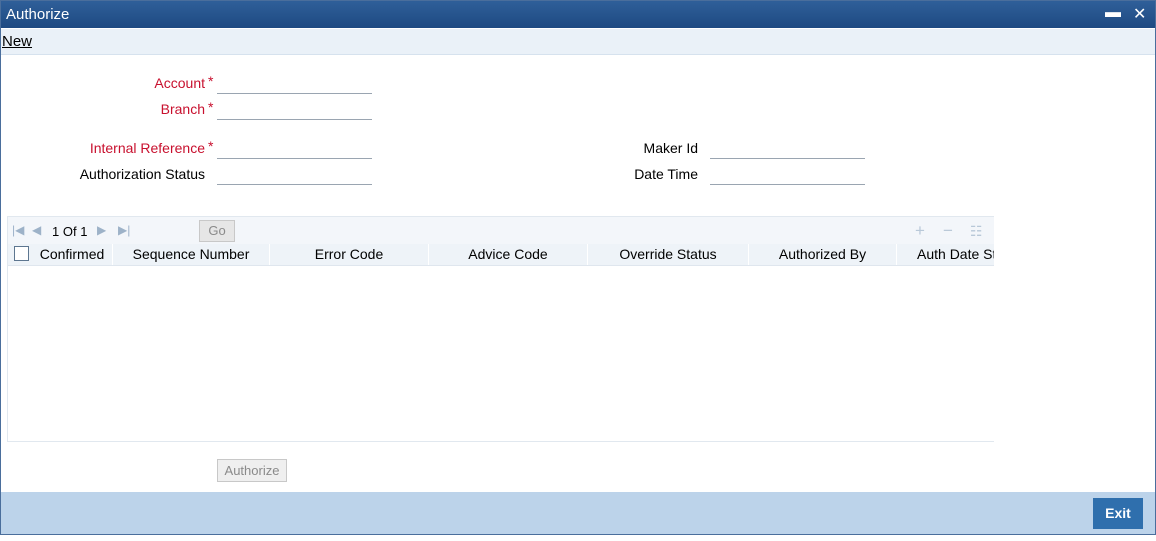 The width and height of the screenshot is (1156, 541). Describe the element at coordinates (252, 470) in the screenshot. I see `authorize-button: Authorize` at that location.